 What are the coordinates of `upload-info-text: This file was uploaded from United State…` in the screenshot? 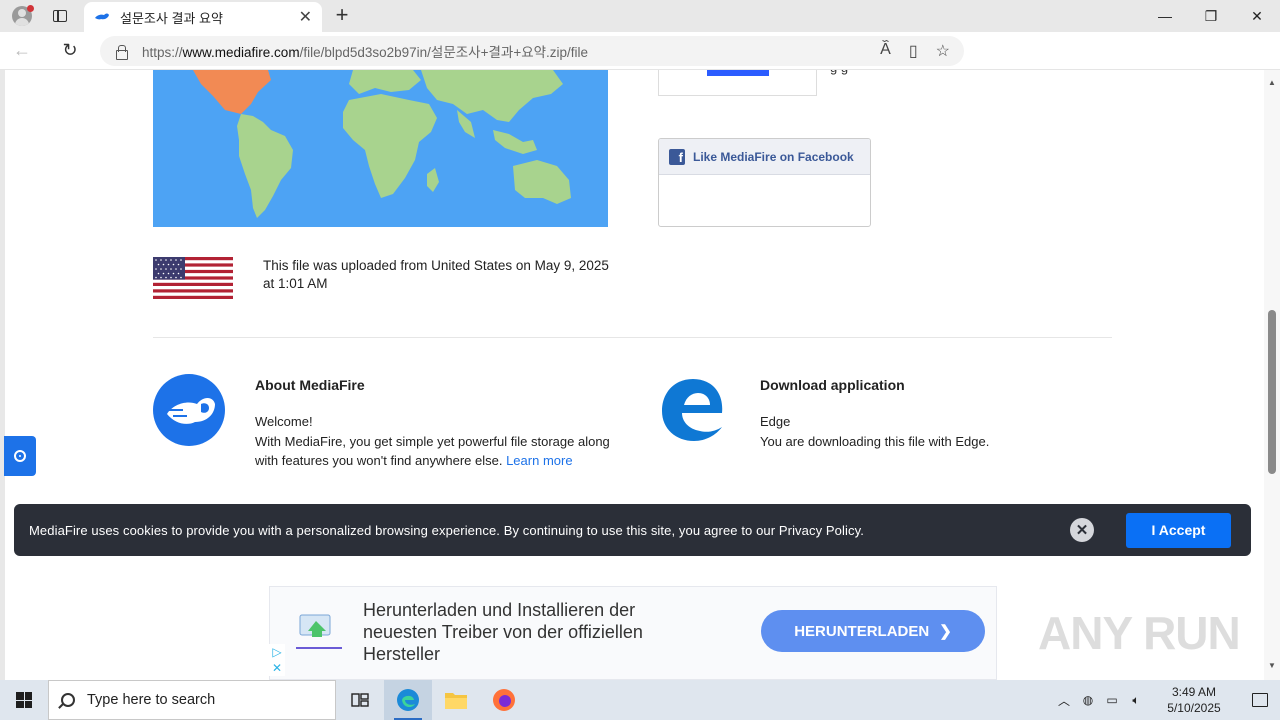 It's located at (436, 274).